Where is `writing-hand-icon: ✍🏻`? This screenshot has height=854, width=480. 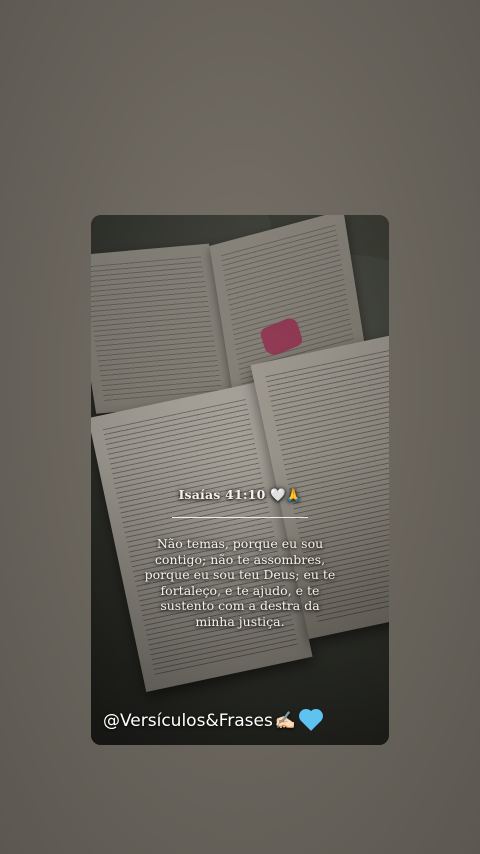
writing-hand-icon: ✍🏻 is located at coordinates (285, 721).